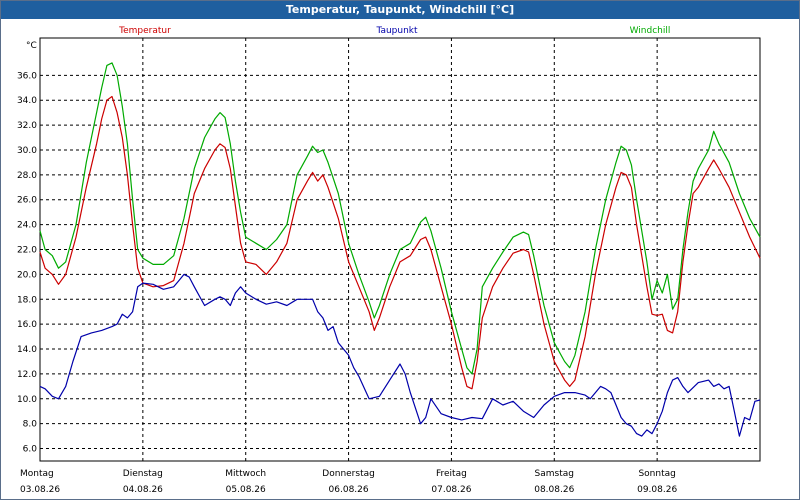 This screenshot has height=500, width=800. I want to click on y-tick-label: 18.0, so click(27, 300).